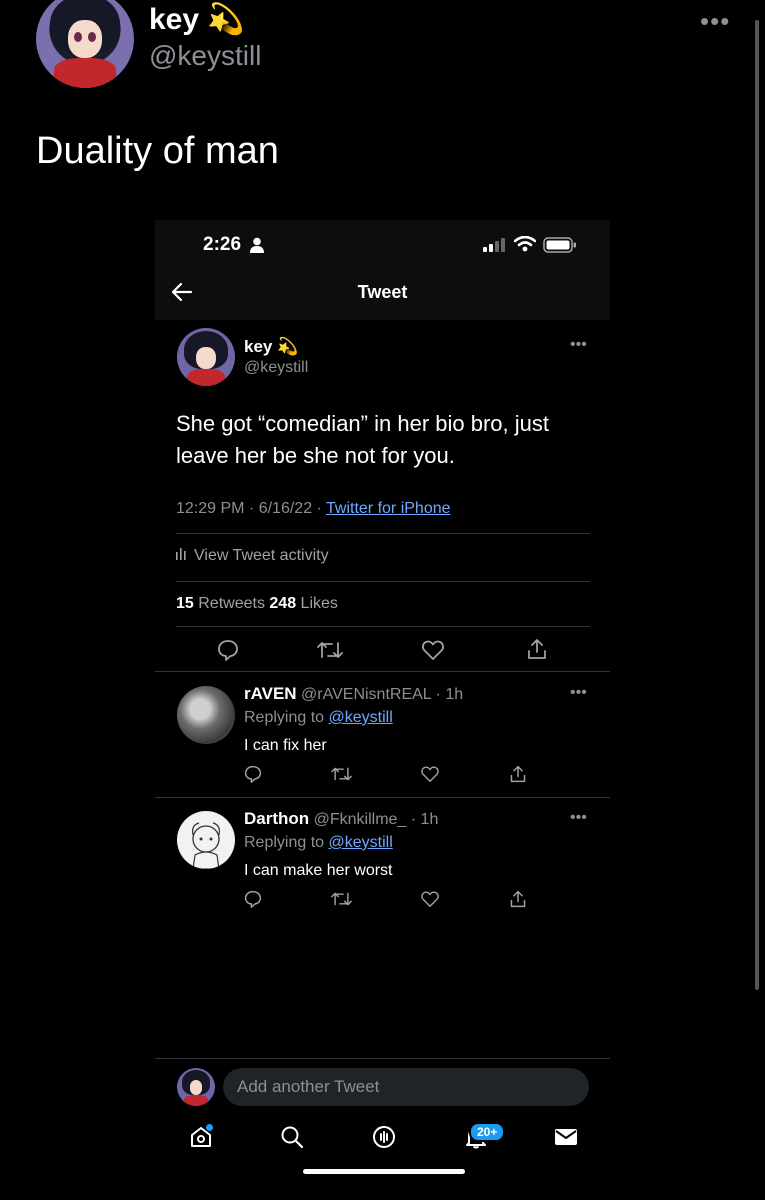 This screenshot has height=1200, width=765. I want to click on tweet-stats: 15 Retweets 248 Likes, so click(257, 604).